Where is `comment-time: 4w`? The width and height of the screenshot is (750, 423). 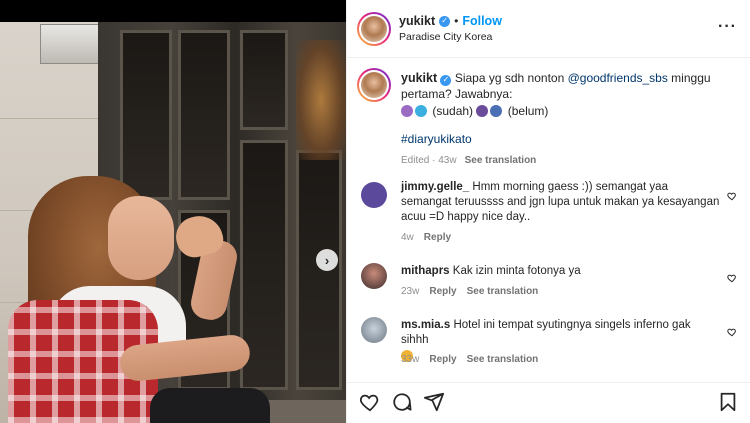 comment-time: 4w is located at coordinates (407, 237).